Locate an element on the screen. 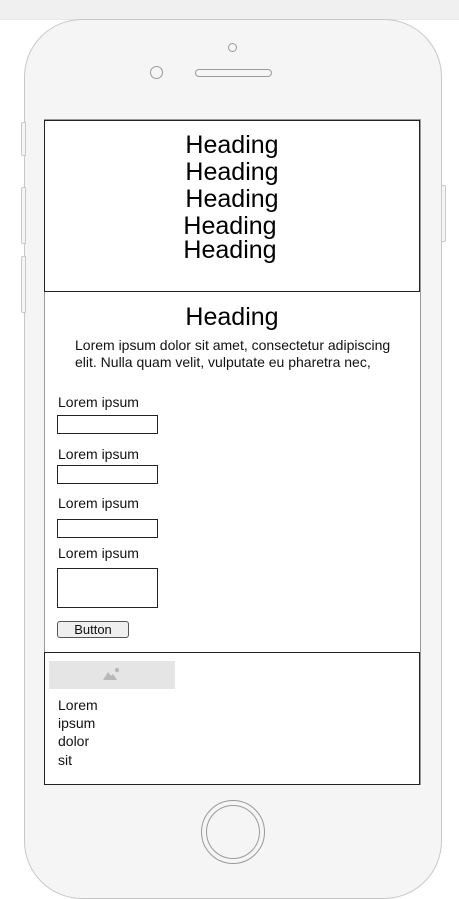 This screenshot has height=899, width=459. proximity-sensor is located at coordinates (156, 72).